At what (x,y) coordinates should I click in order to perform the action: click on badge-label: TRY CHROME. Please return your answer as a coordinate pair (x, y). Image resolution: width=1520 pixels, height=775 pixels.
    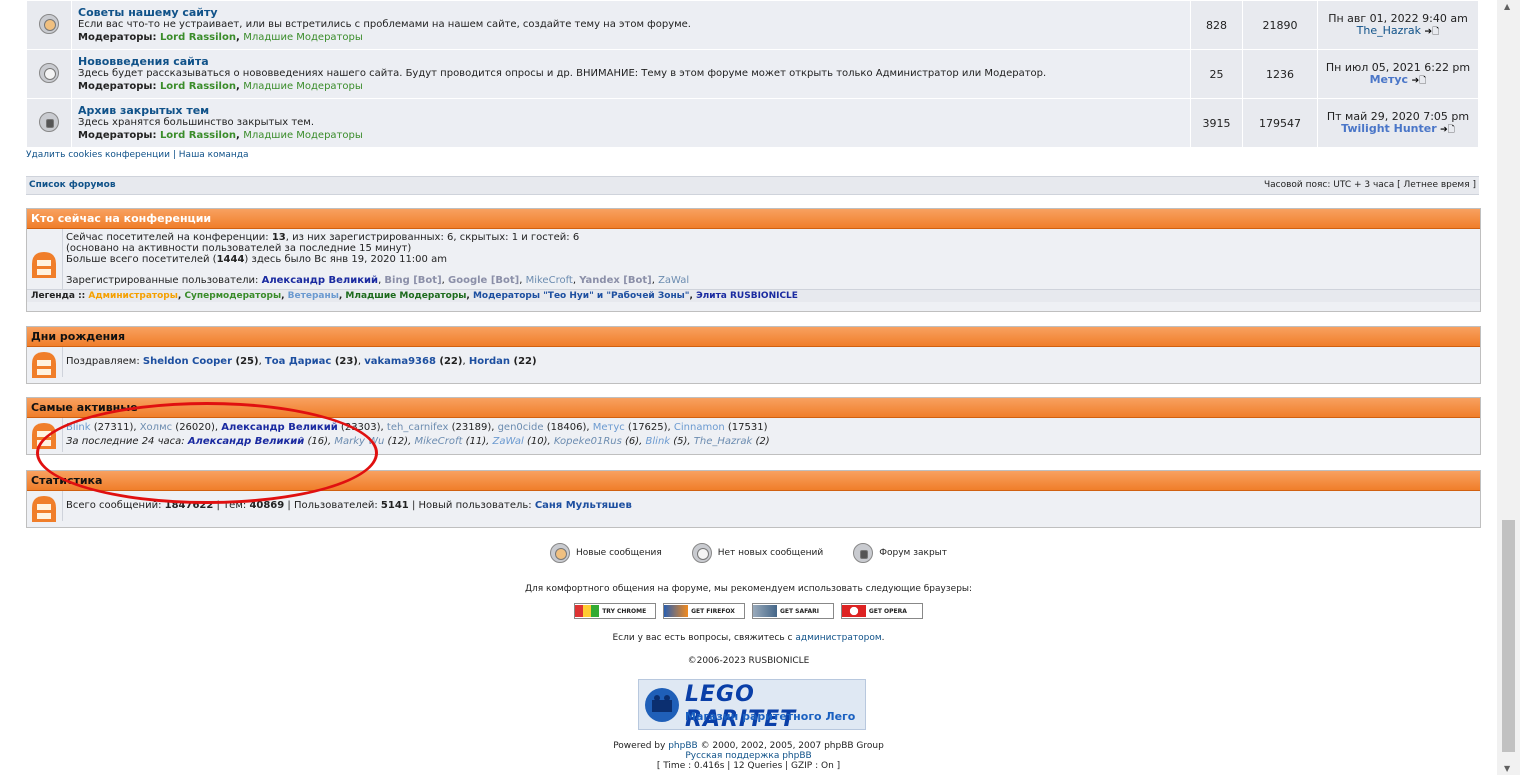
    Looking at the image, I should click on (624, 611).